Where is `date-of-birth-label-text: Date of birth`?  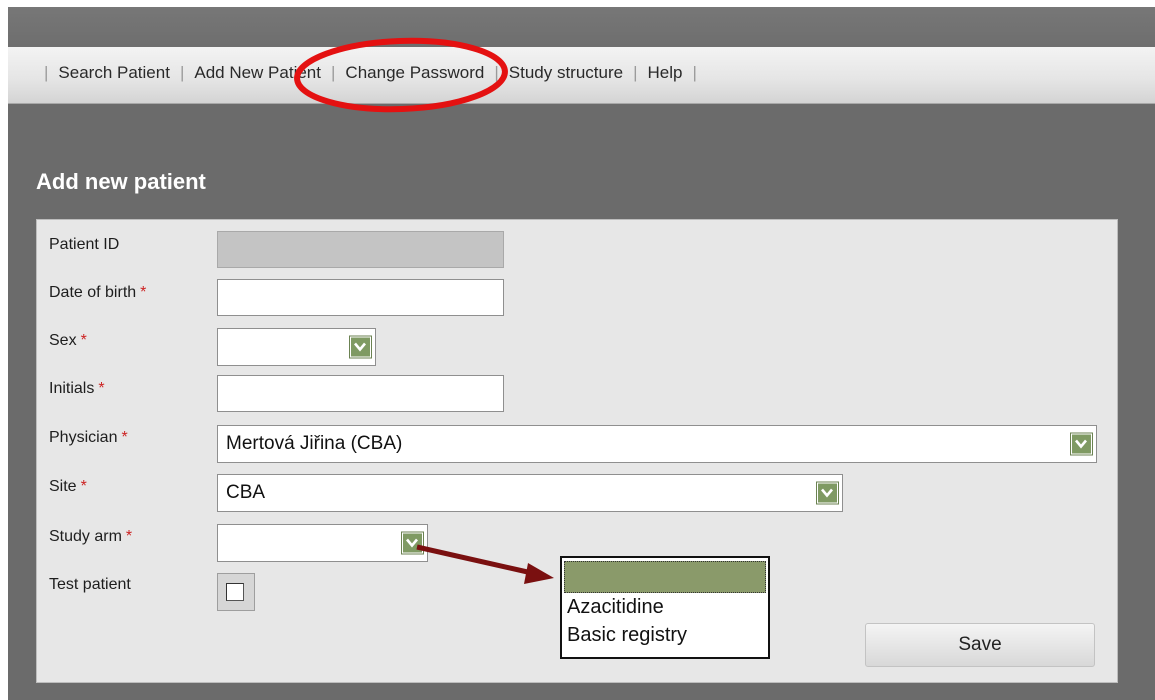
date-of-birth-label-text: Date of birth is located at coordinates (93, 292).